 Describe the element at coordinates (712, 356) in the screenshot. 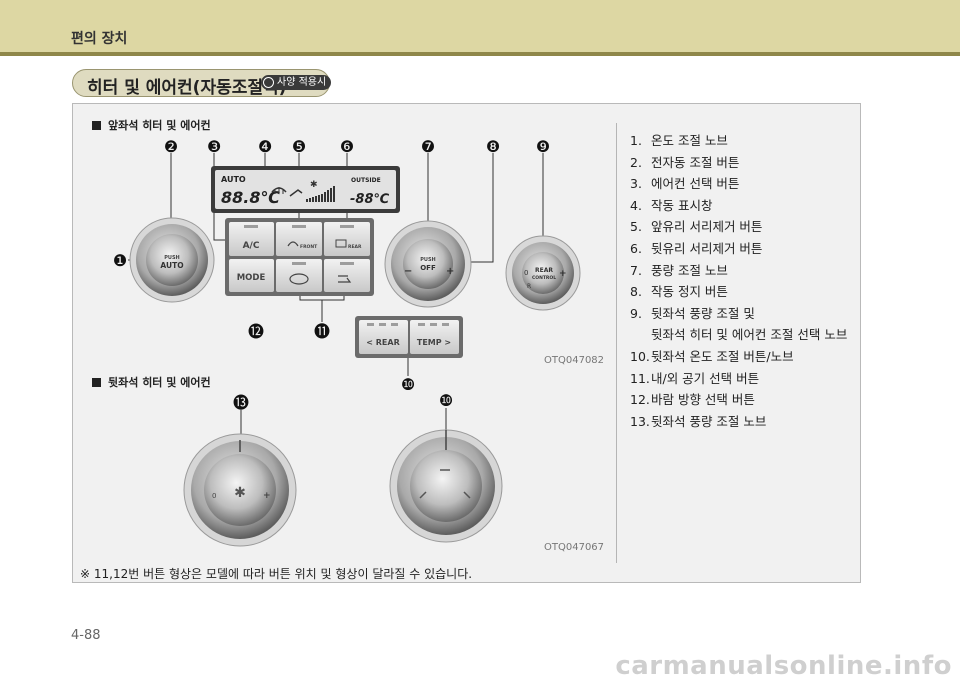

I see `list-item: 10. 뒷좌석 온도 조절 버튼/노브` at that location.